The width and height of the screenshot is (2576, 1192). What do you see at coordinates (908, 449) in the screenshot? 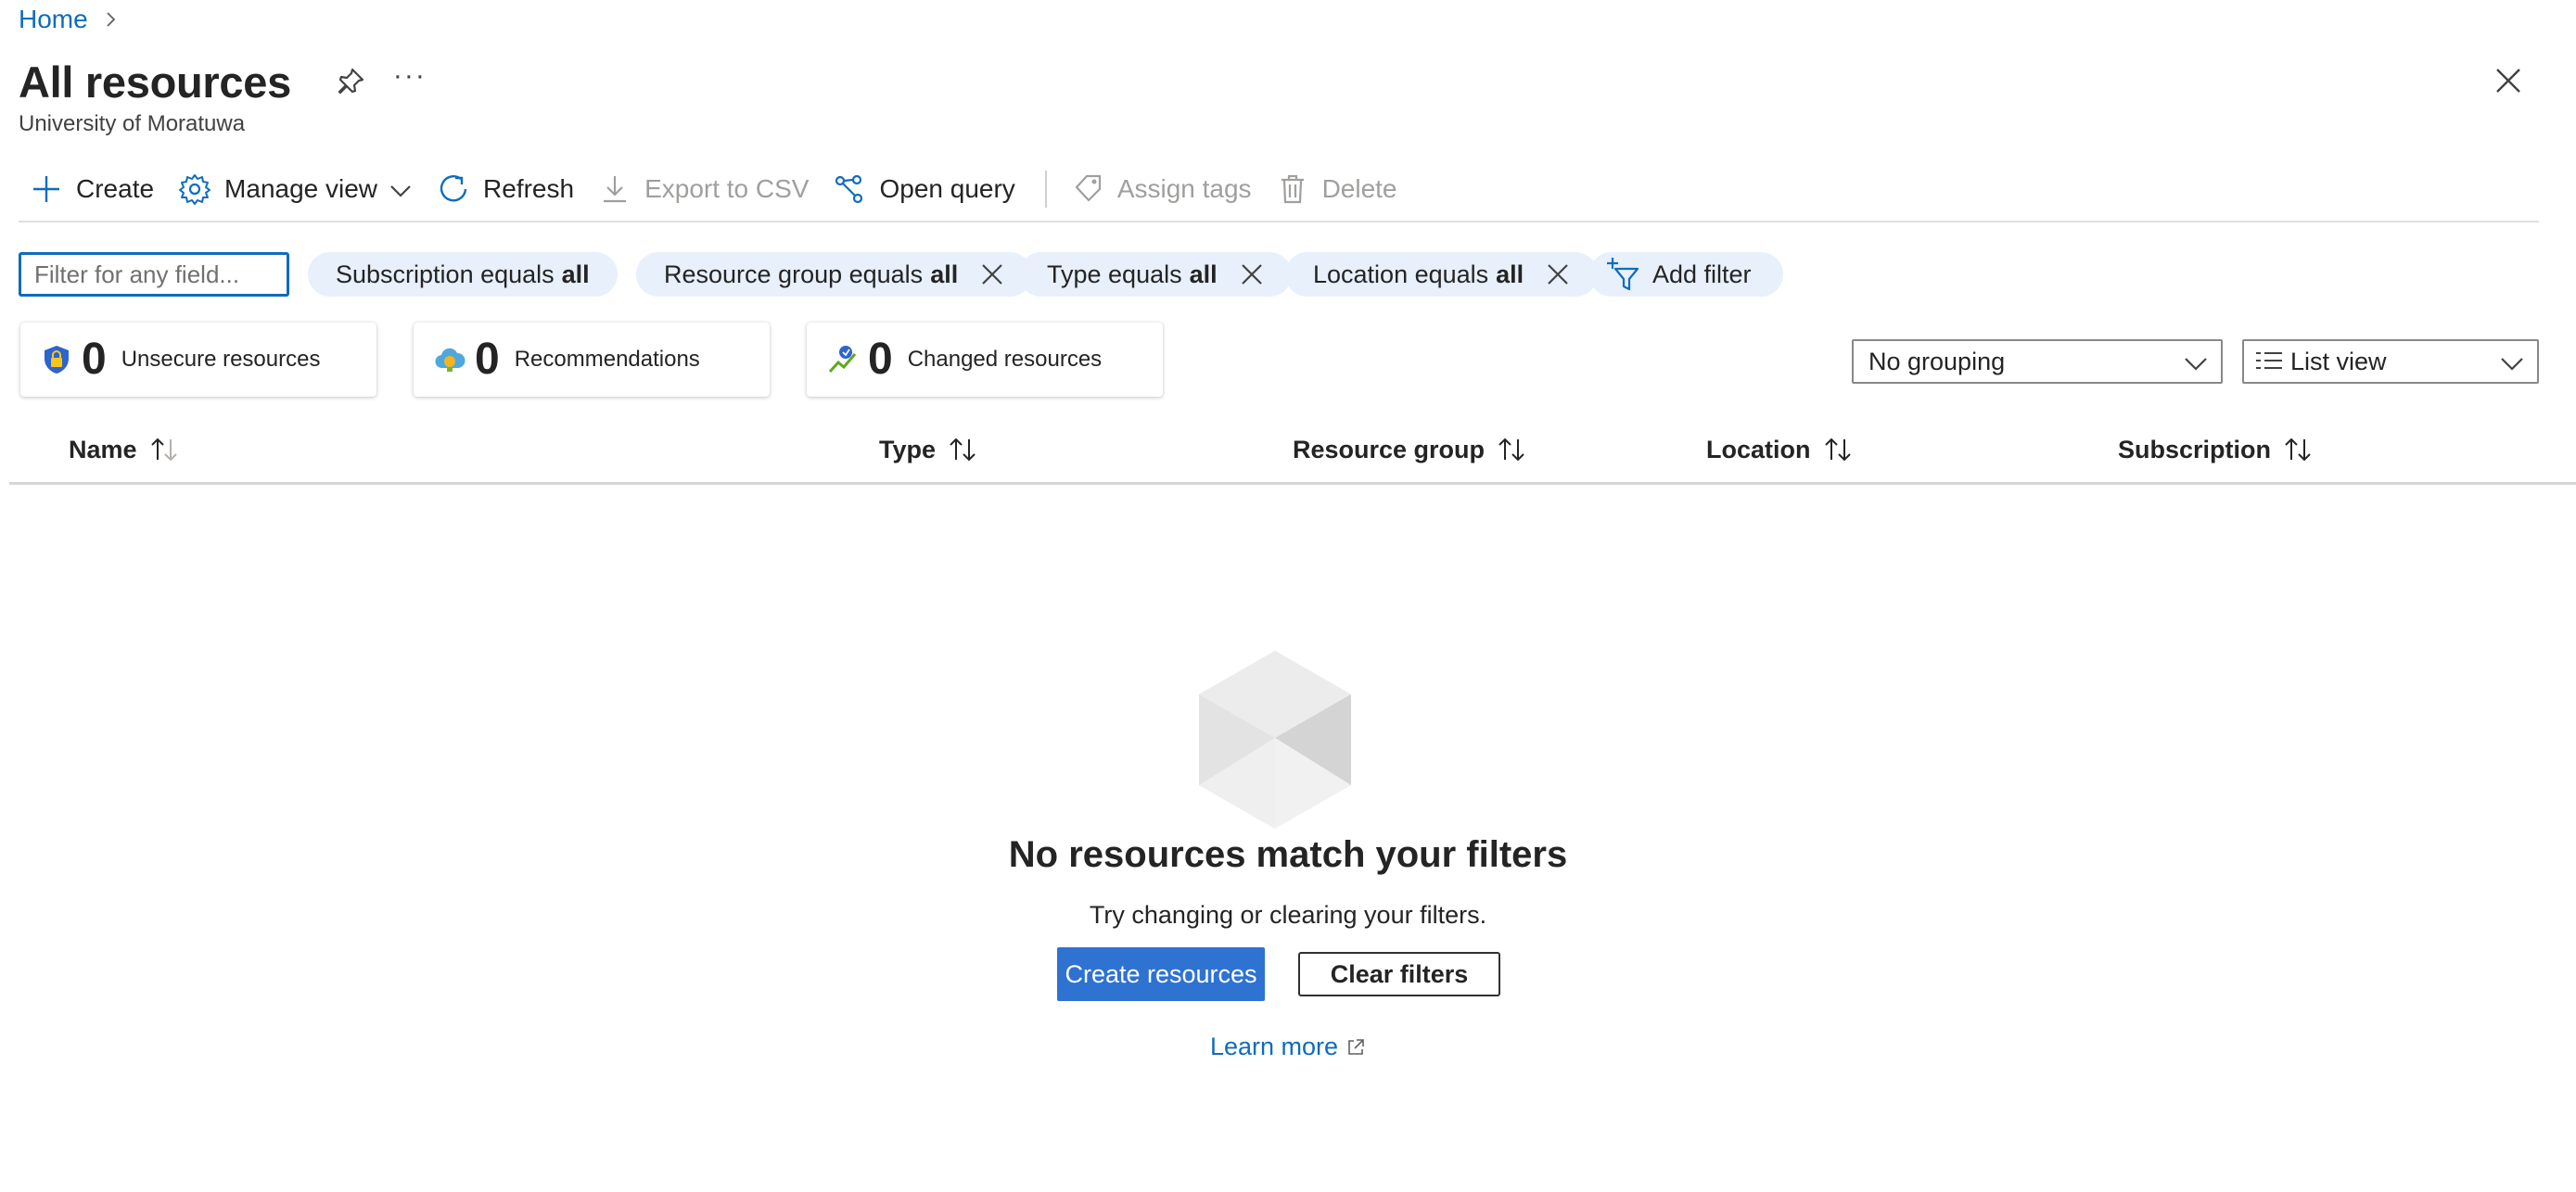
I see `column-label: Type` at bounding box center [908, 449].